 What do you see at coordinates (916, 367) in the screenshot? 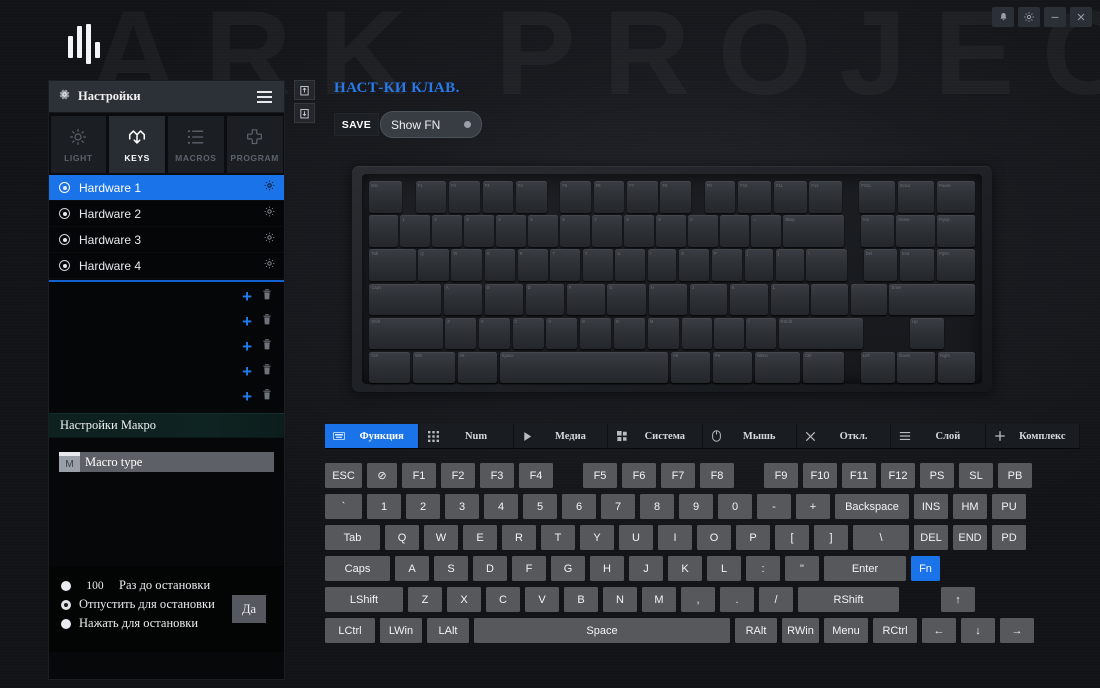
I see `keyboard-preview-key: Down` at bounding box center [916, 367].